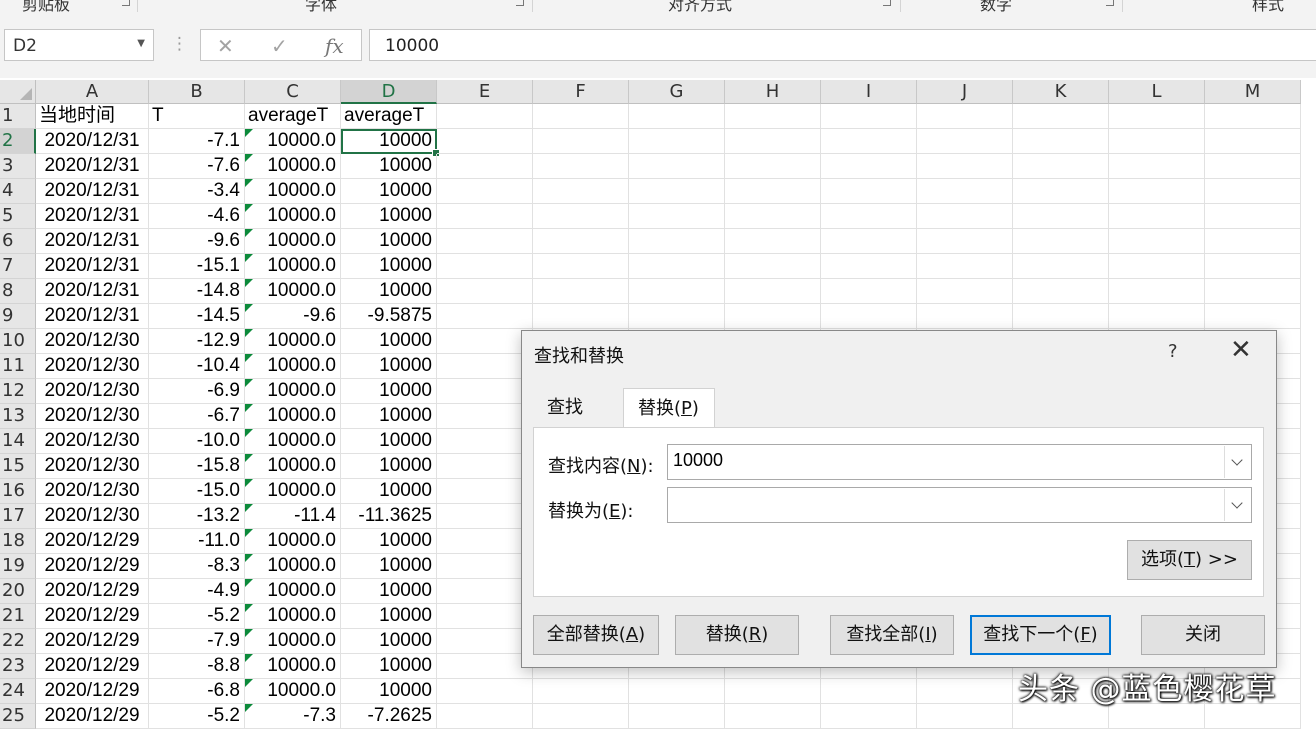 This screenshot has width=1316, height=729. I want to click on row-header: 19, so click(18, 566).